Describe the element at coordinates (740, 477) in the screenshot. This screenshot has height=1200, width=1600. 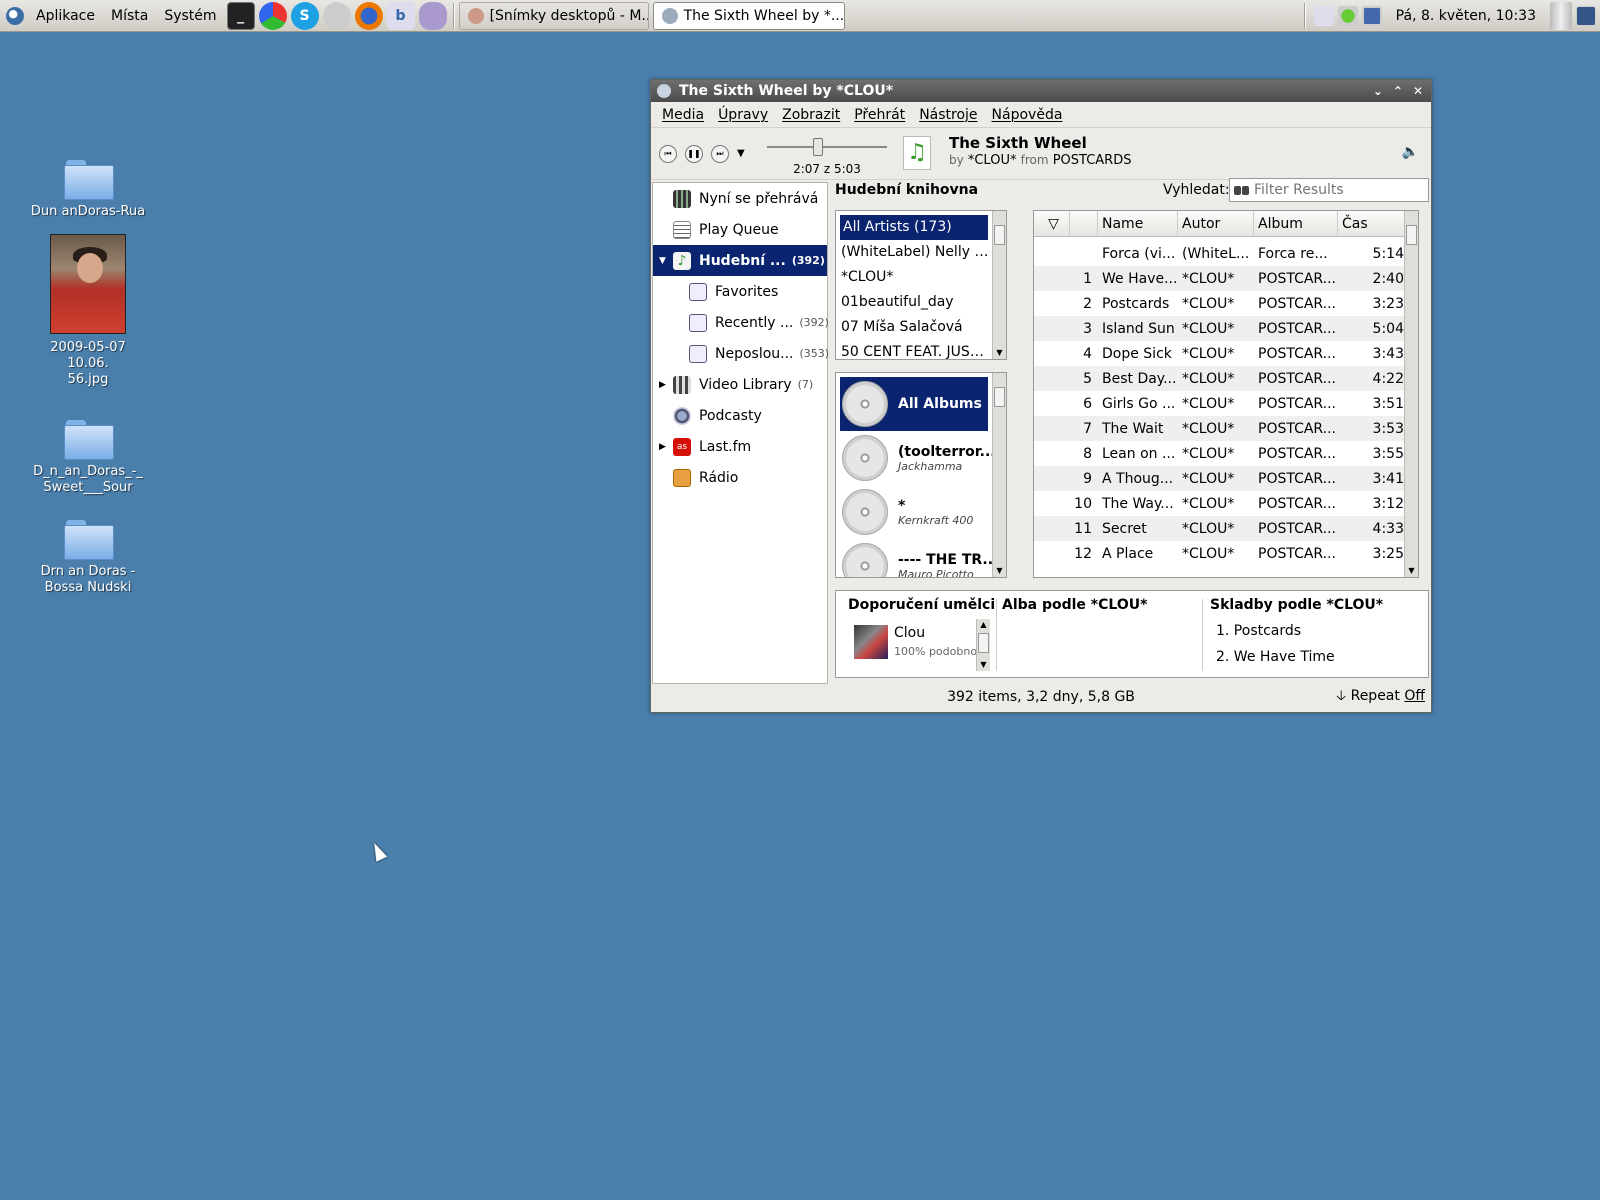
I see `sidebar-item-radio: Rádio` at that location.